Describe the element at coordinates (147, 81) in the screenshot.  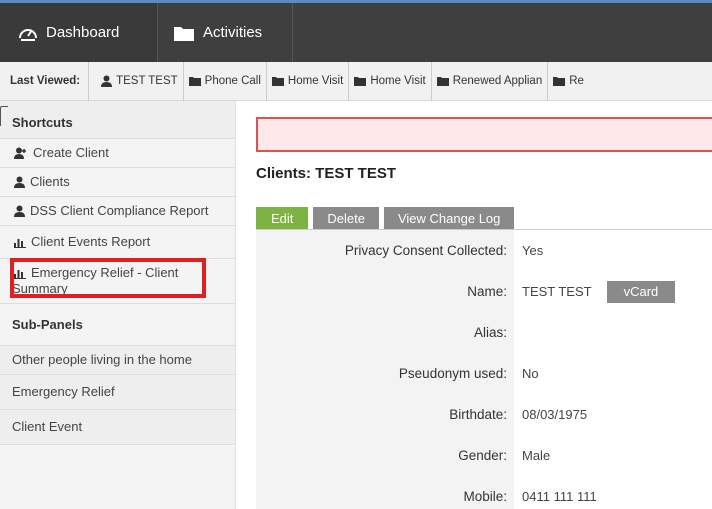
I see `last-viewed-item-label: TEST TEST` at that location.